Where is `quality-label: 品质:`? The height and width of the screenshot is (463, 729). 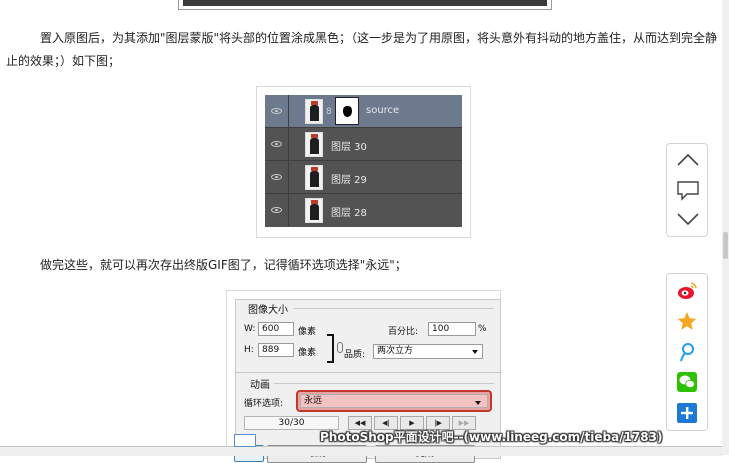
quality-label: 品质: is located at coordinates (355, 355).